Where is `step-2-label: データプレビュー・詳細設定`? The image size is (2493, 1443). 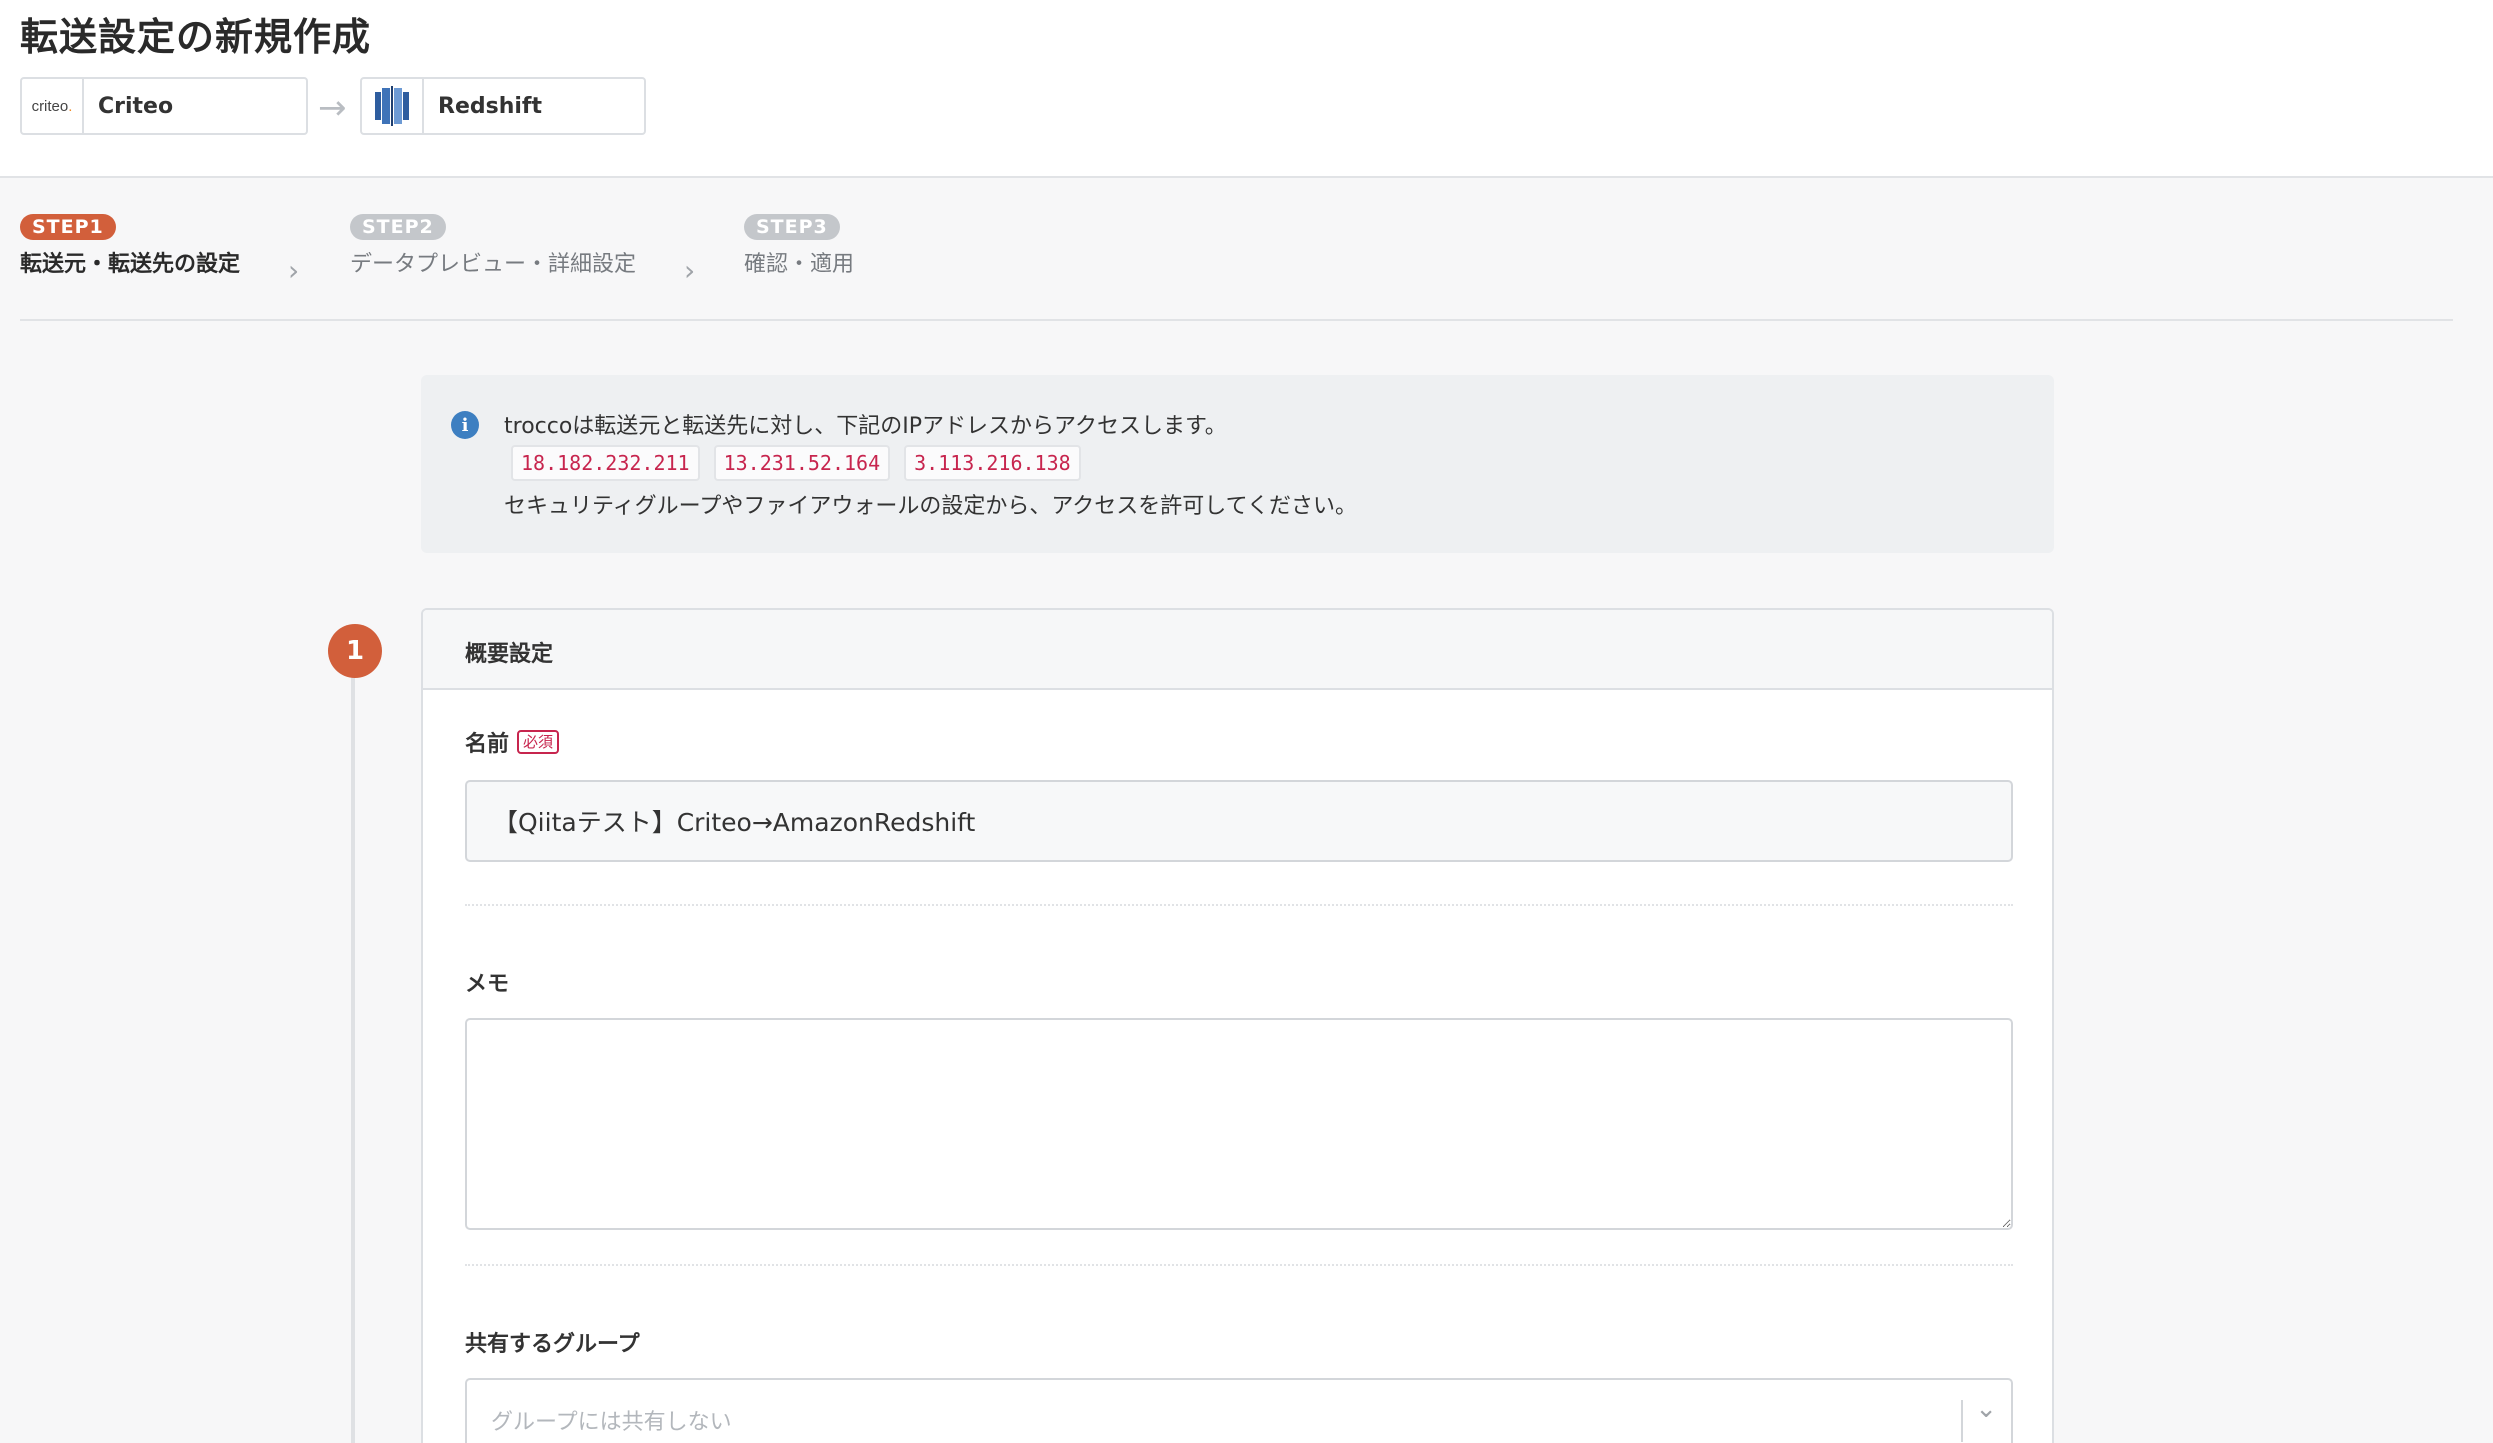
step-2-label: データプレビュー・詳細設定 is located at coordinates (493, 264).